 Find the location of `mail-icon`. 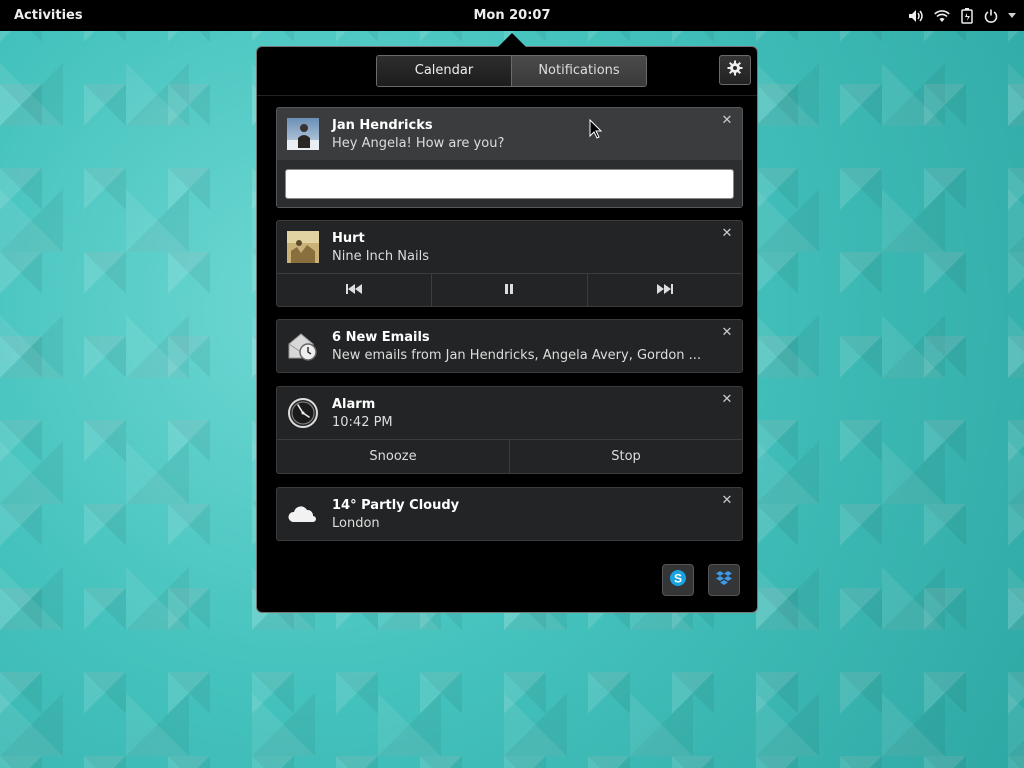

mail-icon is located at coordinates (303, 346).